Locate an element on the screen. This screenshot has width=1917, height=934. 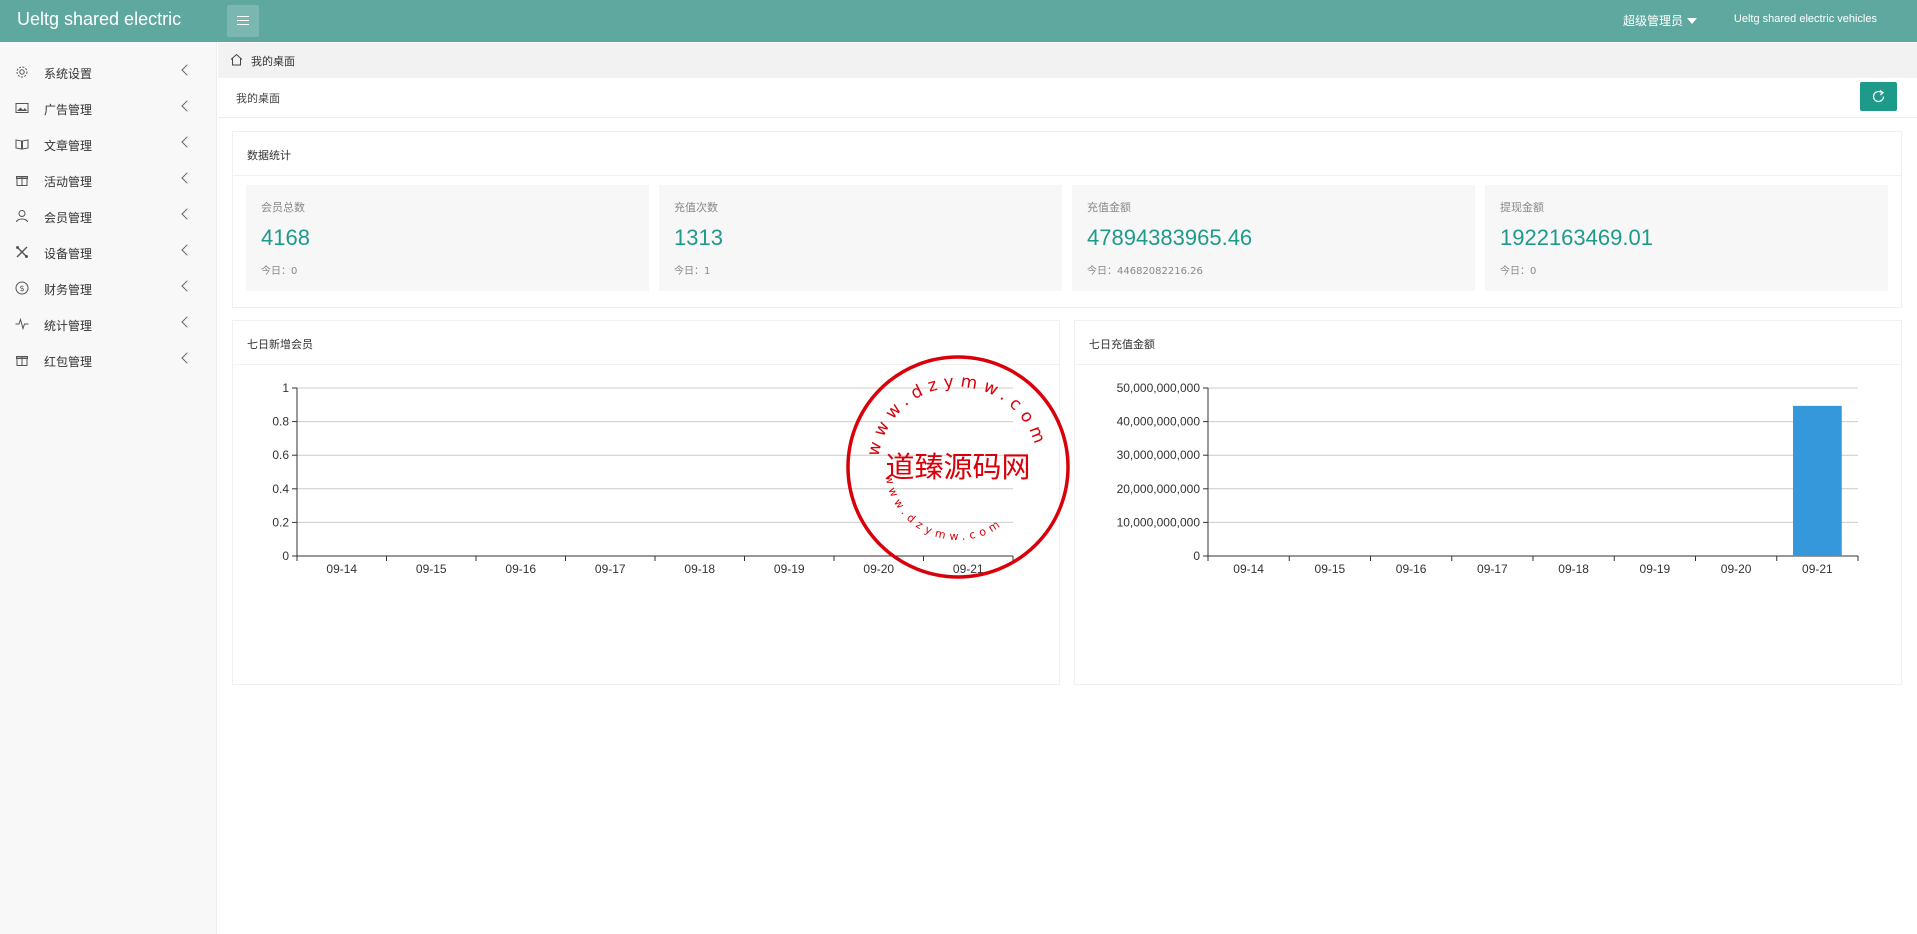
sidebar-item-members: 会员管理 is located at coordinates (108, 216).